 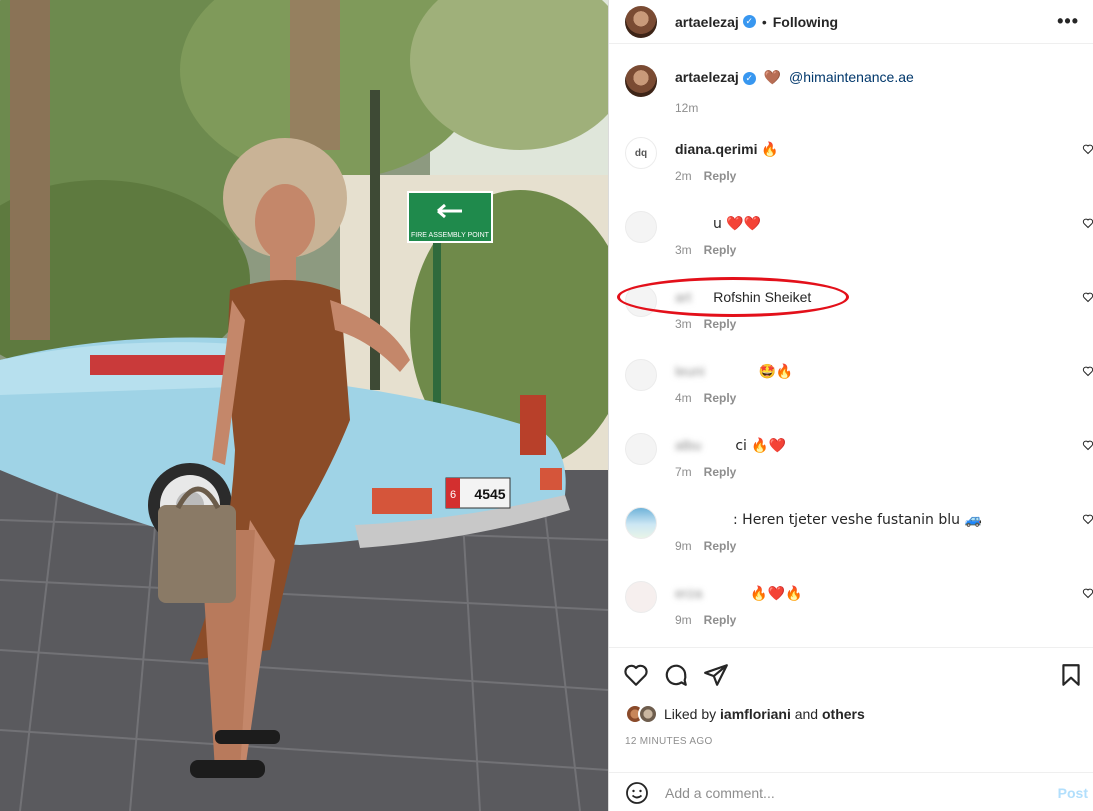 What do you see at coordinates (776, 372) in the screenshot?
I see `comment-text: 🤩🔥` at bounding box center [776, 372].